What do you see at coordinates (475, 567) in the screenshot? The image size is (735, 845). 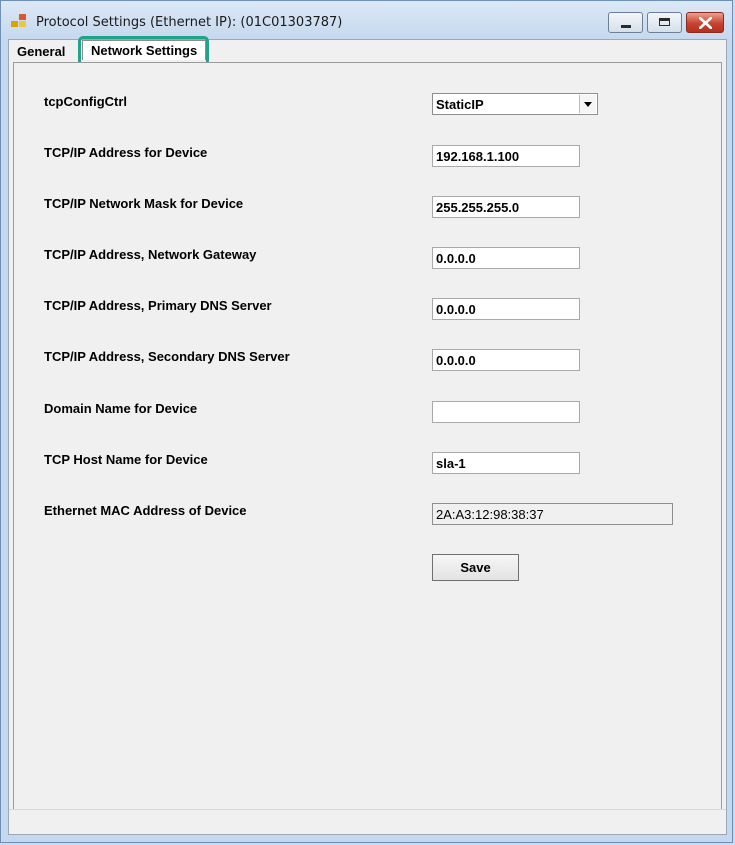 I see `save-button: Save` at bounding box center [475, 567].